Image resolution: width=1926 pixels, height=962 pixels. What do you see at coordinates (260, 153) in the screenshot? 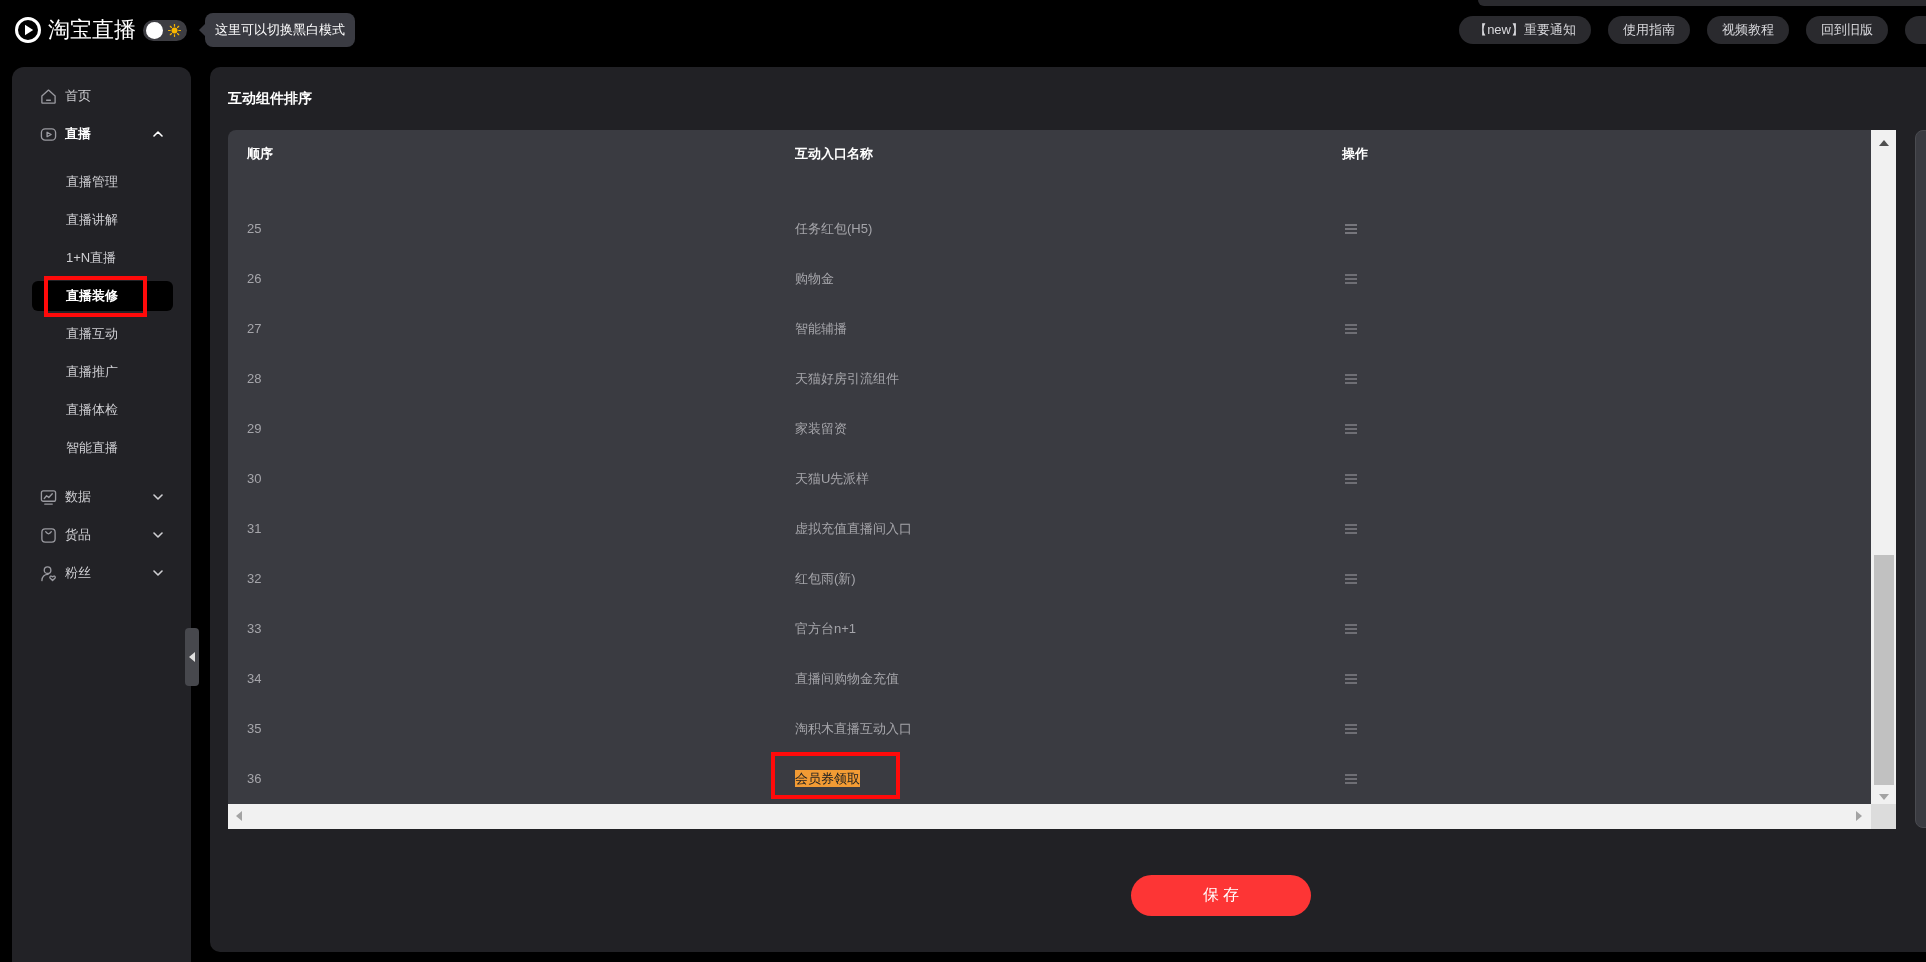
I see `column-header: 顺序` at bounding box center [260, 153].